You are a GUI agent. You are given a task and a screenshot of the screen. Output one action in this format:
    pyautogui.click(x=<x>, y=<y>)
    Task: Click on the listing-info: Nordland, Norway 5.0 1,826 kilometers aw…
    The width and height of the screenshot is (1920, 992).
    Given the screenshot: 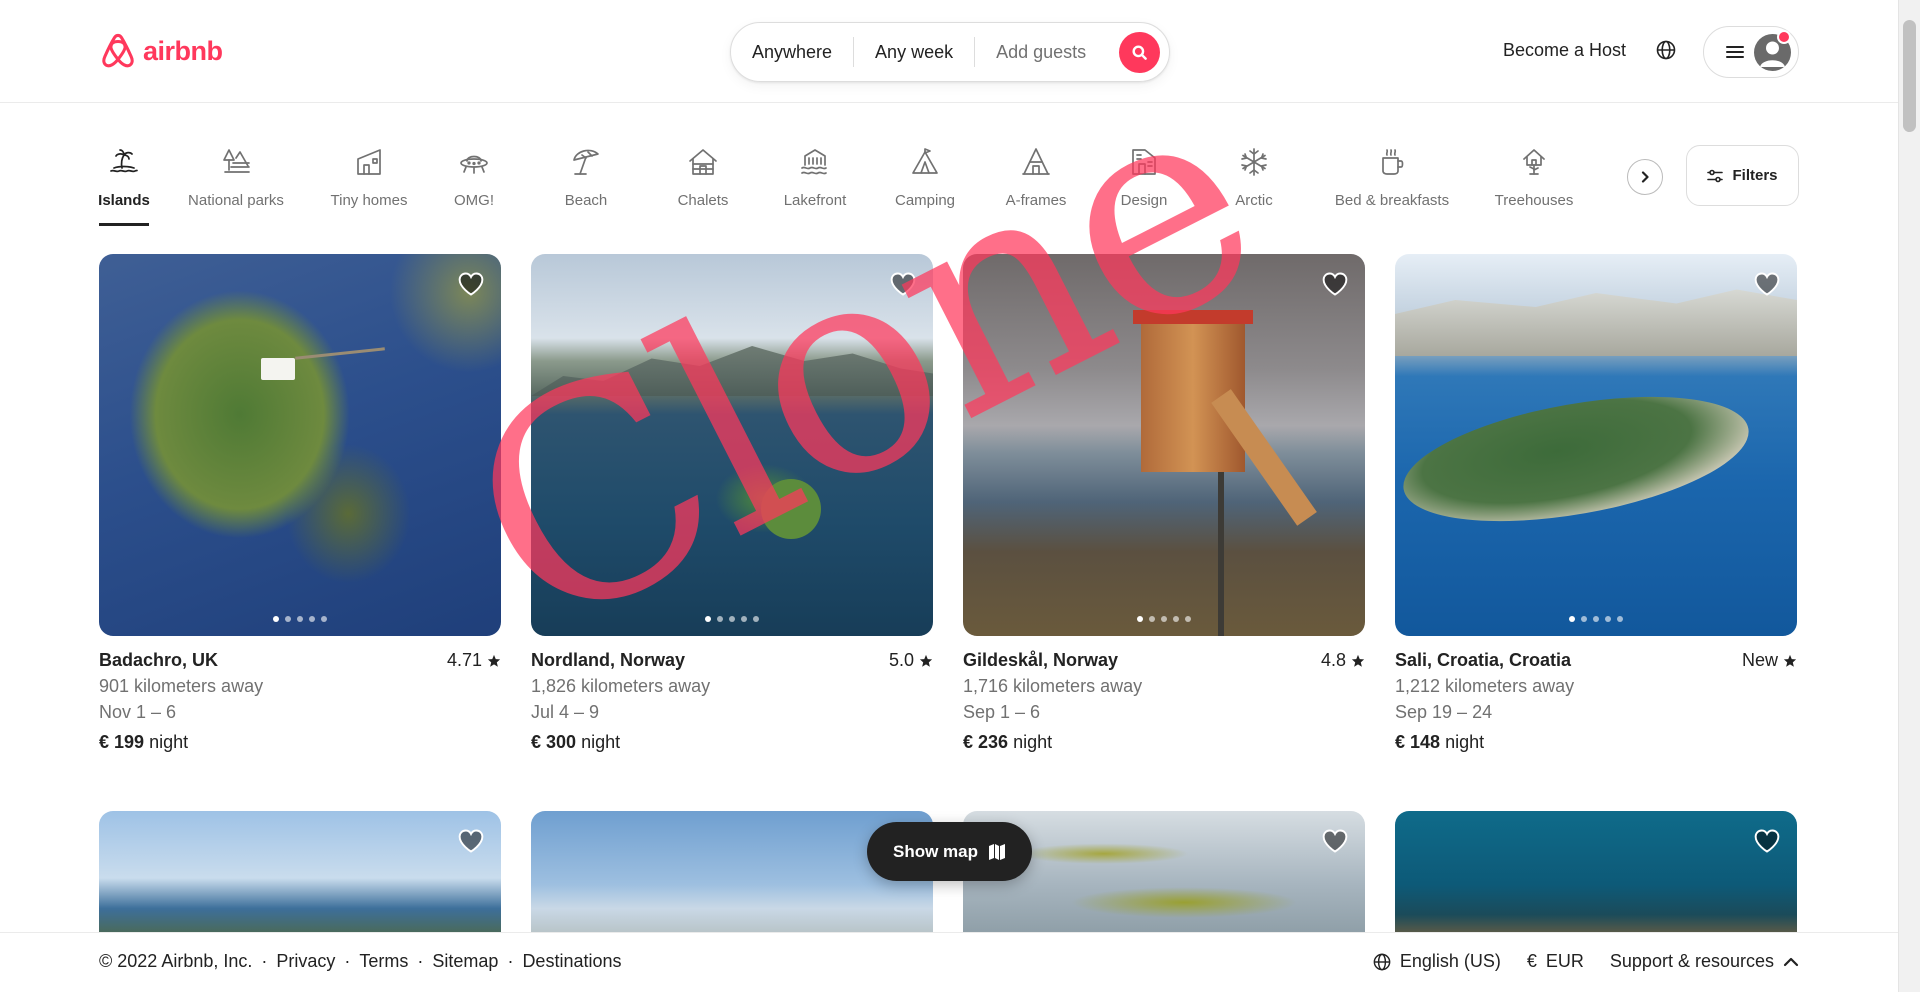 What is the action you would take?
    pyautogui.click(x=732, y=701)
    